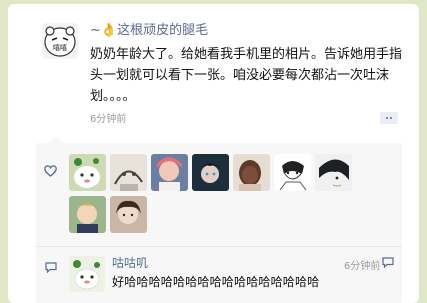 Image resolution: width=427 pixels, height=303 pixels. I want to click on more-options-icon, so click(389, 118).